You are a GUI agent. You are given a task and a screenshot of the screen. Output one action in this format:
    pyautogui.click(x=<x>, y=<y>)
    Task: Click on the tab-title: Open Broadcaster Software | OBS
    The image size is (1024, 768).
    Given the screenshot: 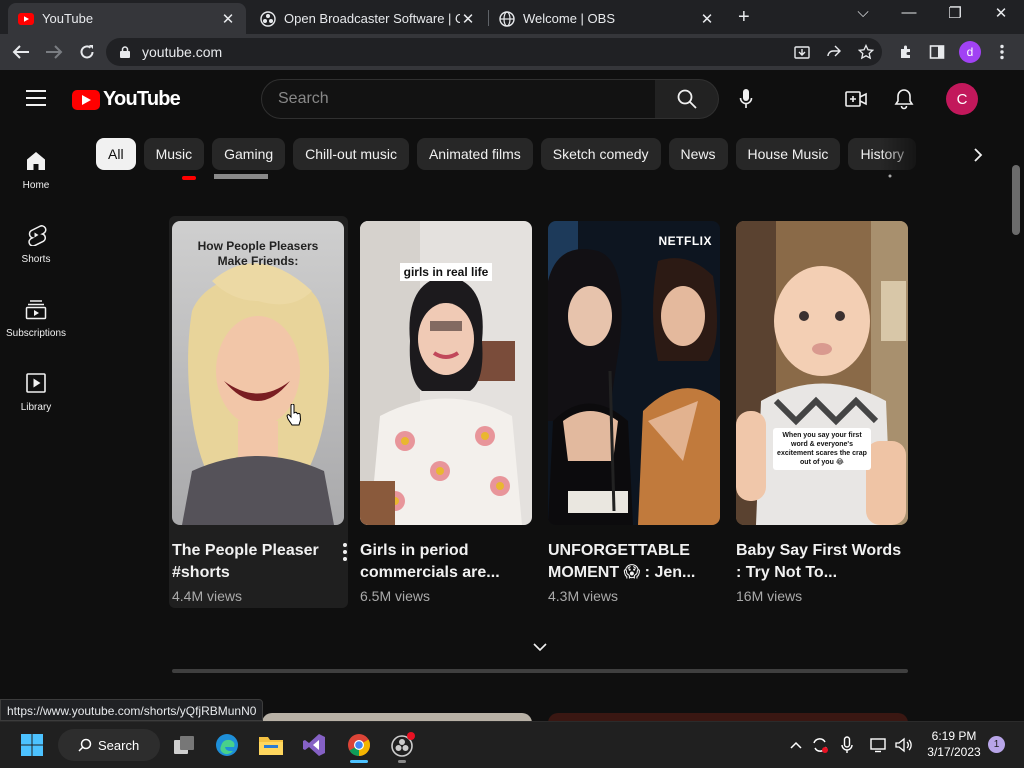 What is the action you would take?
    pyautogui.click(x=372, y=18)
    